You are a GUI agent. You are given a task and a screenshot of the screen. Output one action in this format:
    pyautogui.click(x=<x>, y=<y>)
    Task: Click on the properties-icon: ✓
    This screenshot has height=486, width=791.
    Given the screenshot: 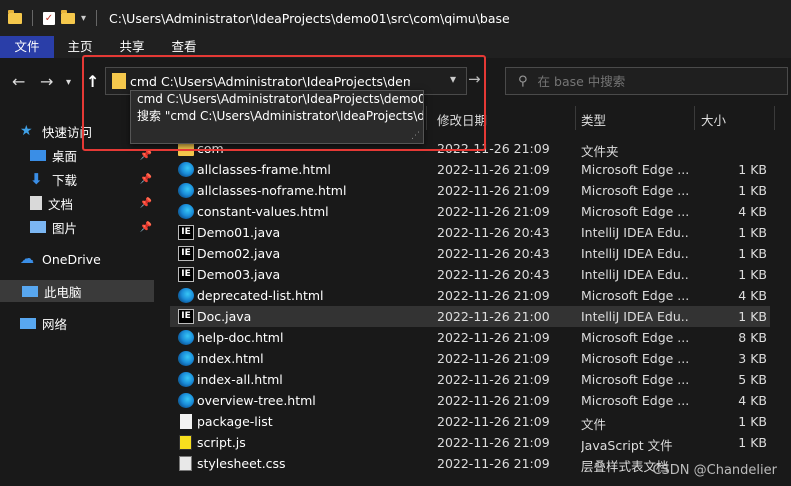 What is the action you would take?
    pyautogui.click(x=49, y=18)
    